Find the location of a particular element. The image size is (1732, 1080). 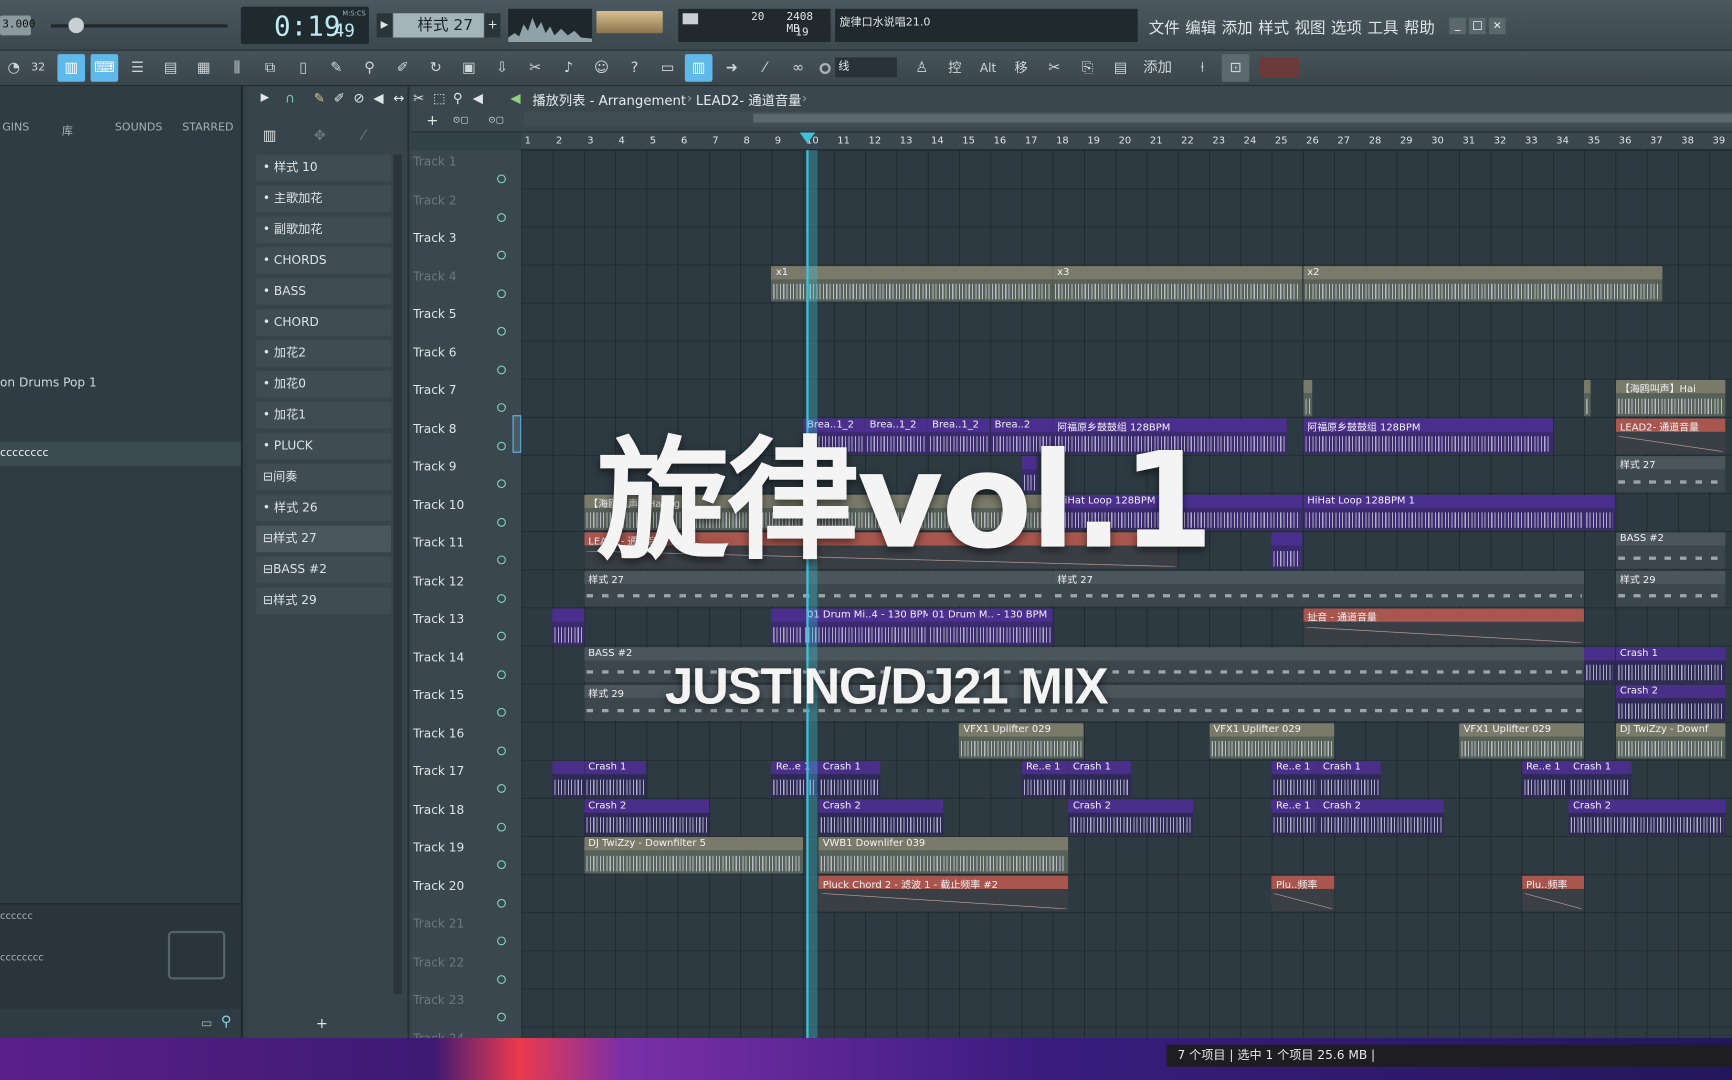

track-name: Track 17 is located at coordinates (438, 771).